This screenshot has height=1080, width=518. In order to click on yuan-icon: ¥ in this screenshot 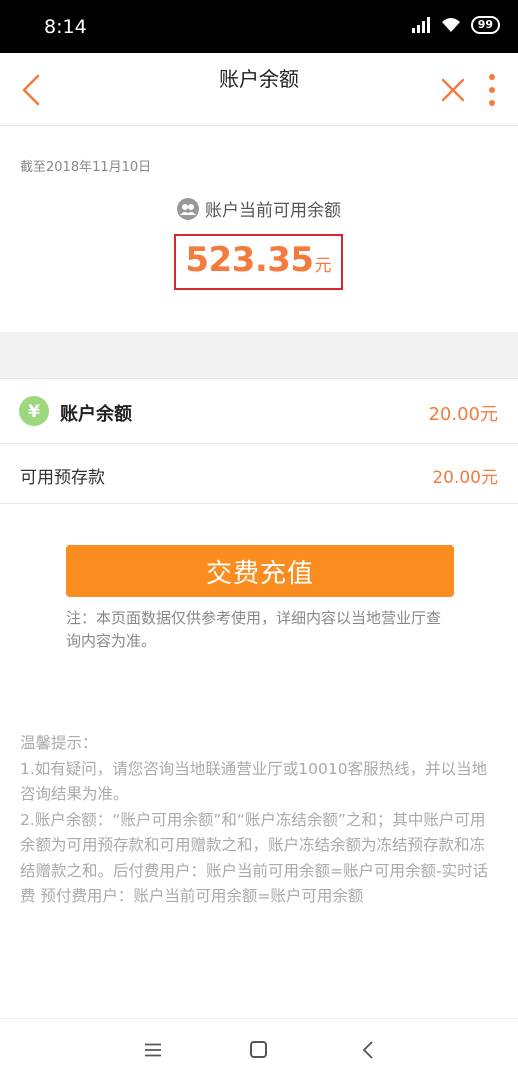, I will do `click(34, 411)`.